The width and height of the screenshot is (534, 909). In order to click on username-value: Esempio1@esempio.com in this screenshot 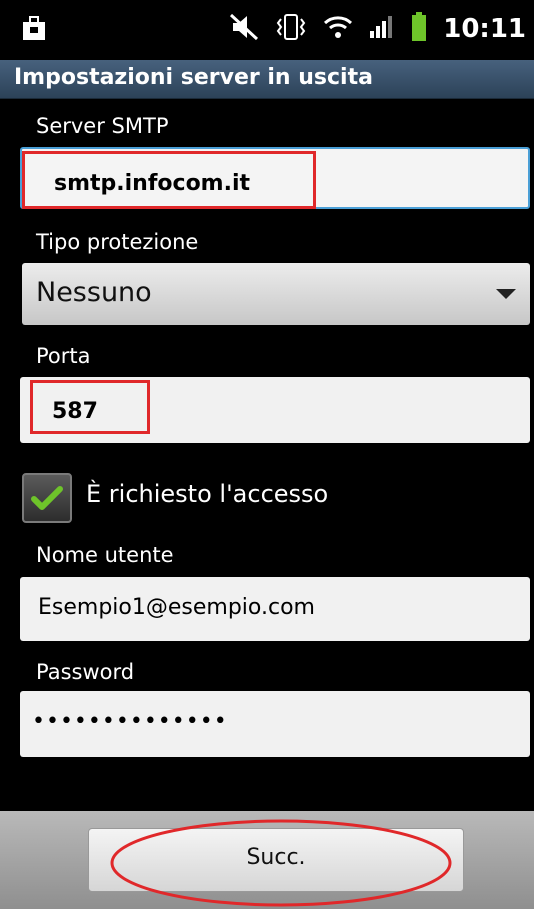, I will do `click(176, 607)`.